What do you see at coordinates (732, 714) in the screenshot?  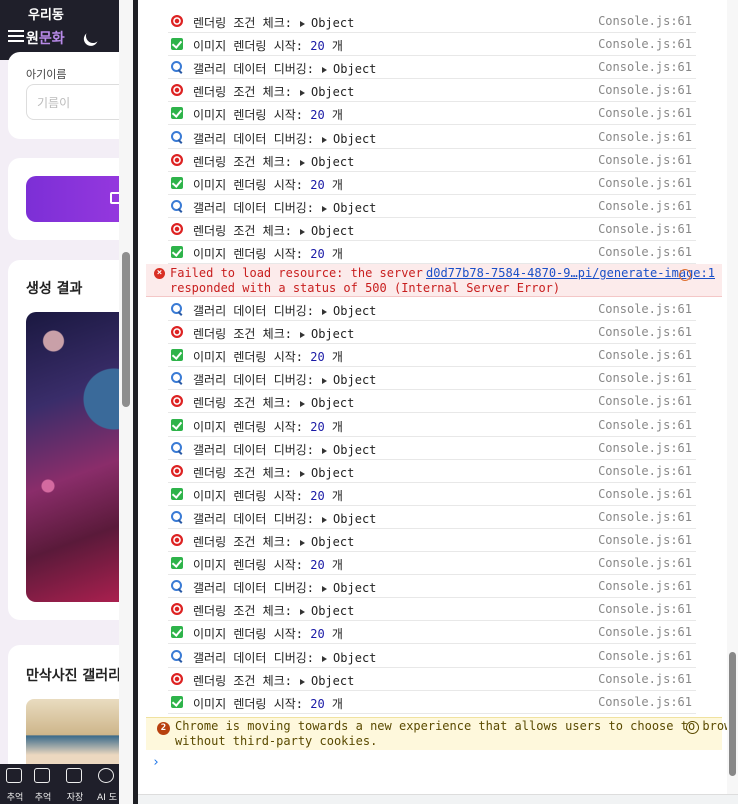 I see `console-scroll-thumb` at bounding box center [732, 714].